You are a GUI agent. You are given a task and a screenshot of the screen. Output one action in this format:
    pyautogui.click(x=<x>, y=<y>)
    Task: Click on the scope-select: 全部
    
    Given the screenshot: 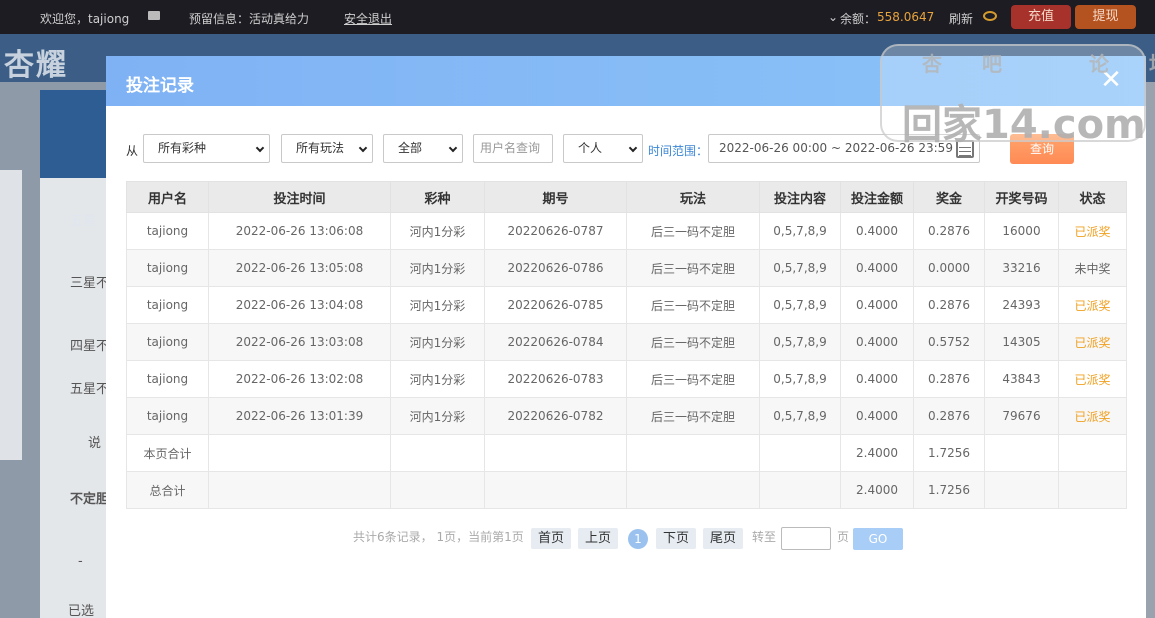 What is the action you would take?
    pyautogui.click(x=423, y=148)
    